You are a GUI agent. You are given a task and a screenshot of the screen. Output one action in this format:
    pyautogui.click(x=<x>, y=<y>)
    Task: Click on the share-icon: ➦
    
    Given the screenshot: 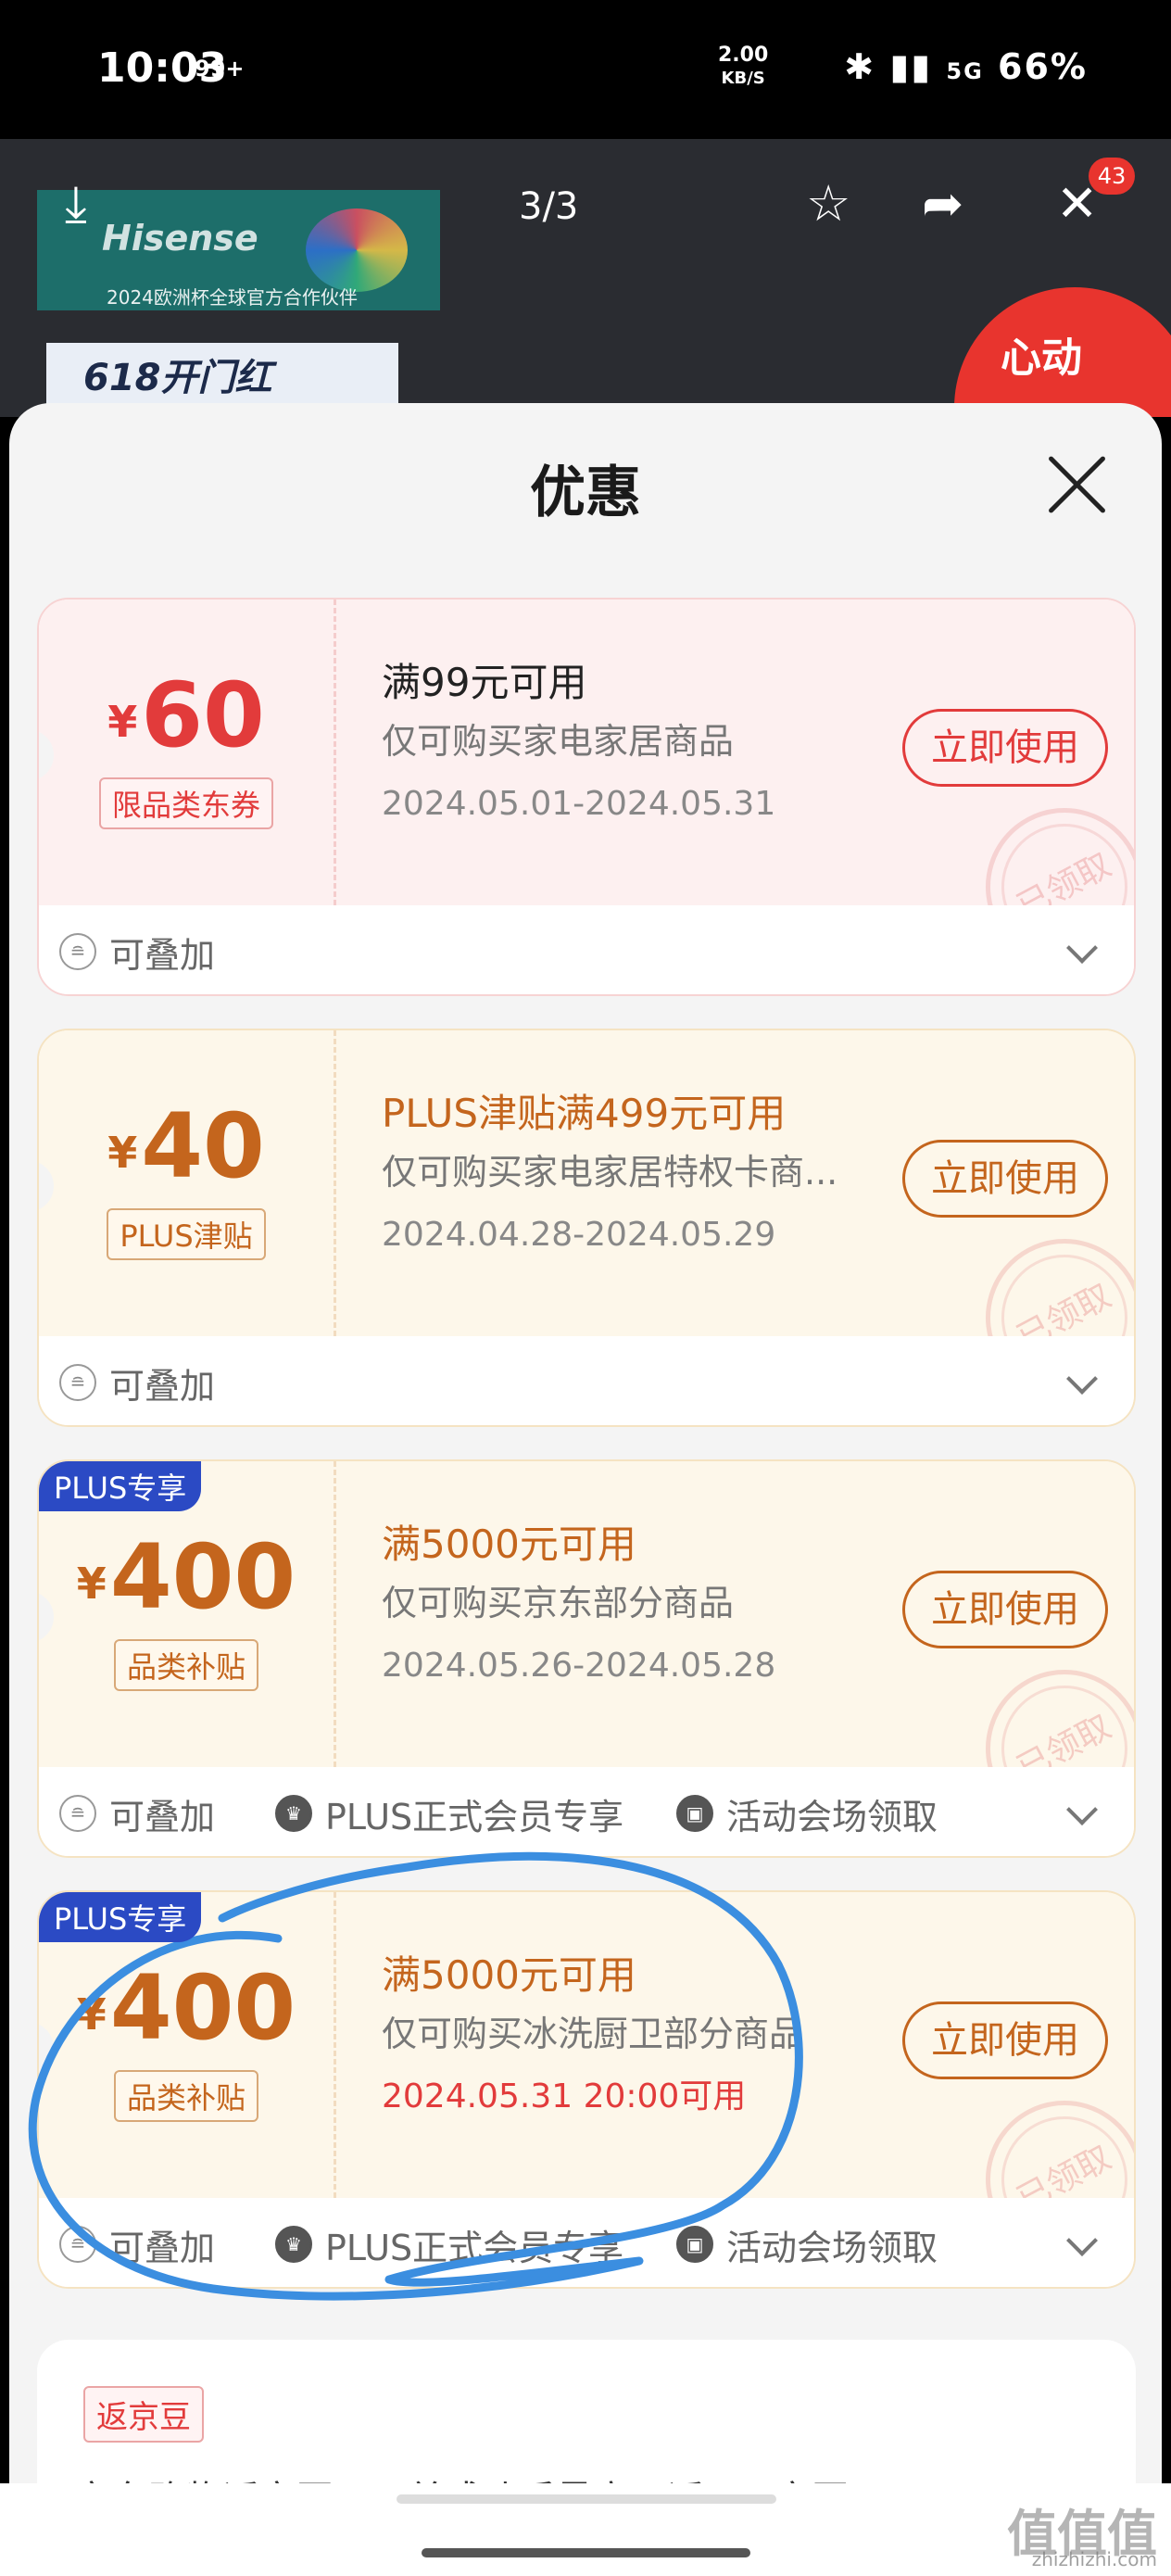 What is the action you would take?
    pyautogui.click(x=943, y=204)
    